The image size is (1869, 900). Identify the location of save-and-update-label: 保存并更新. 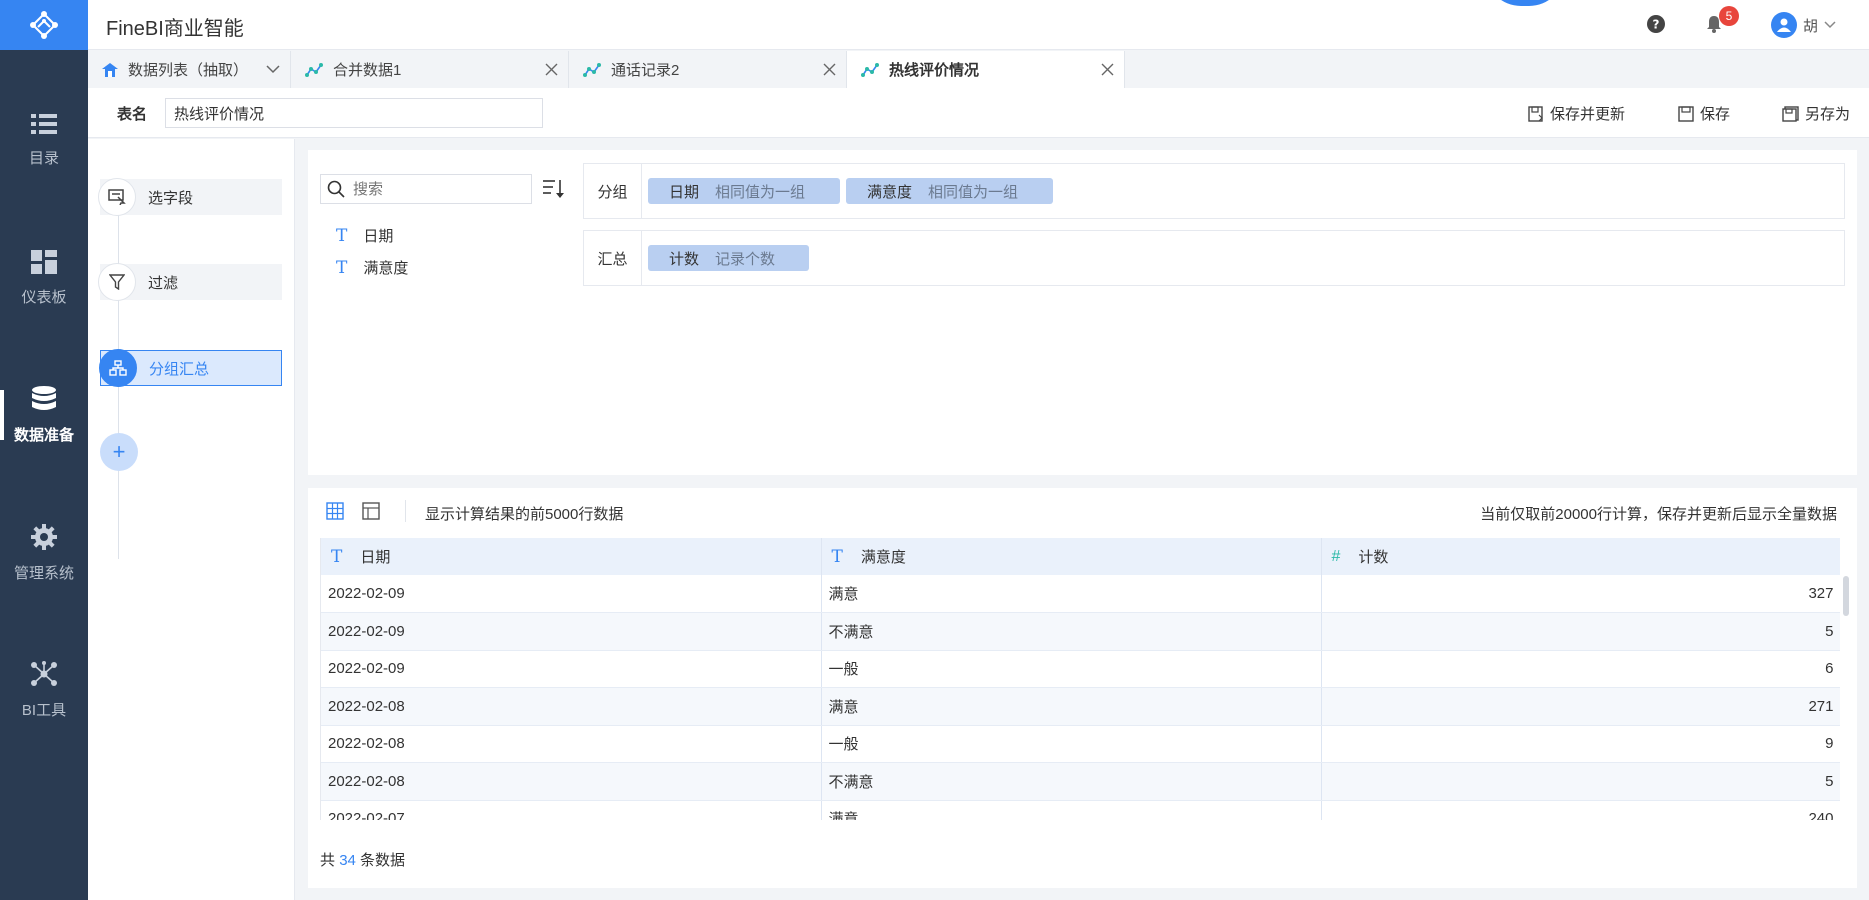
(1588, 114).